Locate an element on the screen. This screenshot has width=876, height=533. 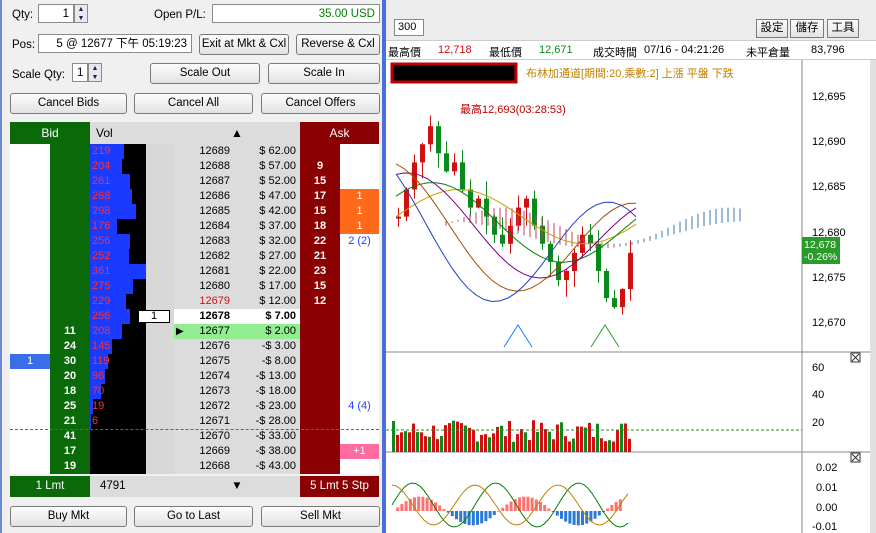
tools-button: 工具 is located at coordinates (843, 28).